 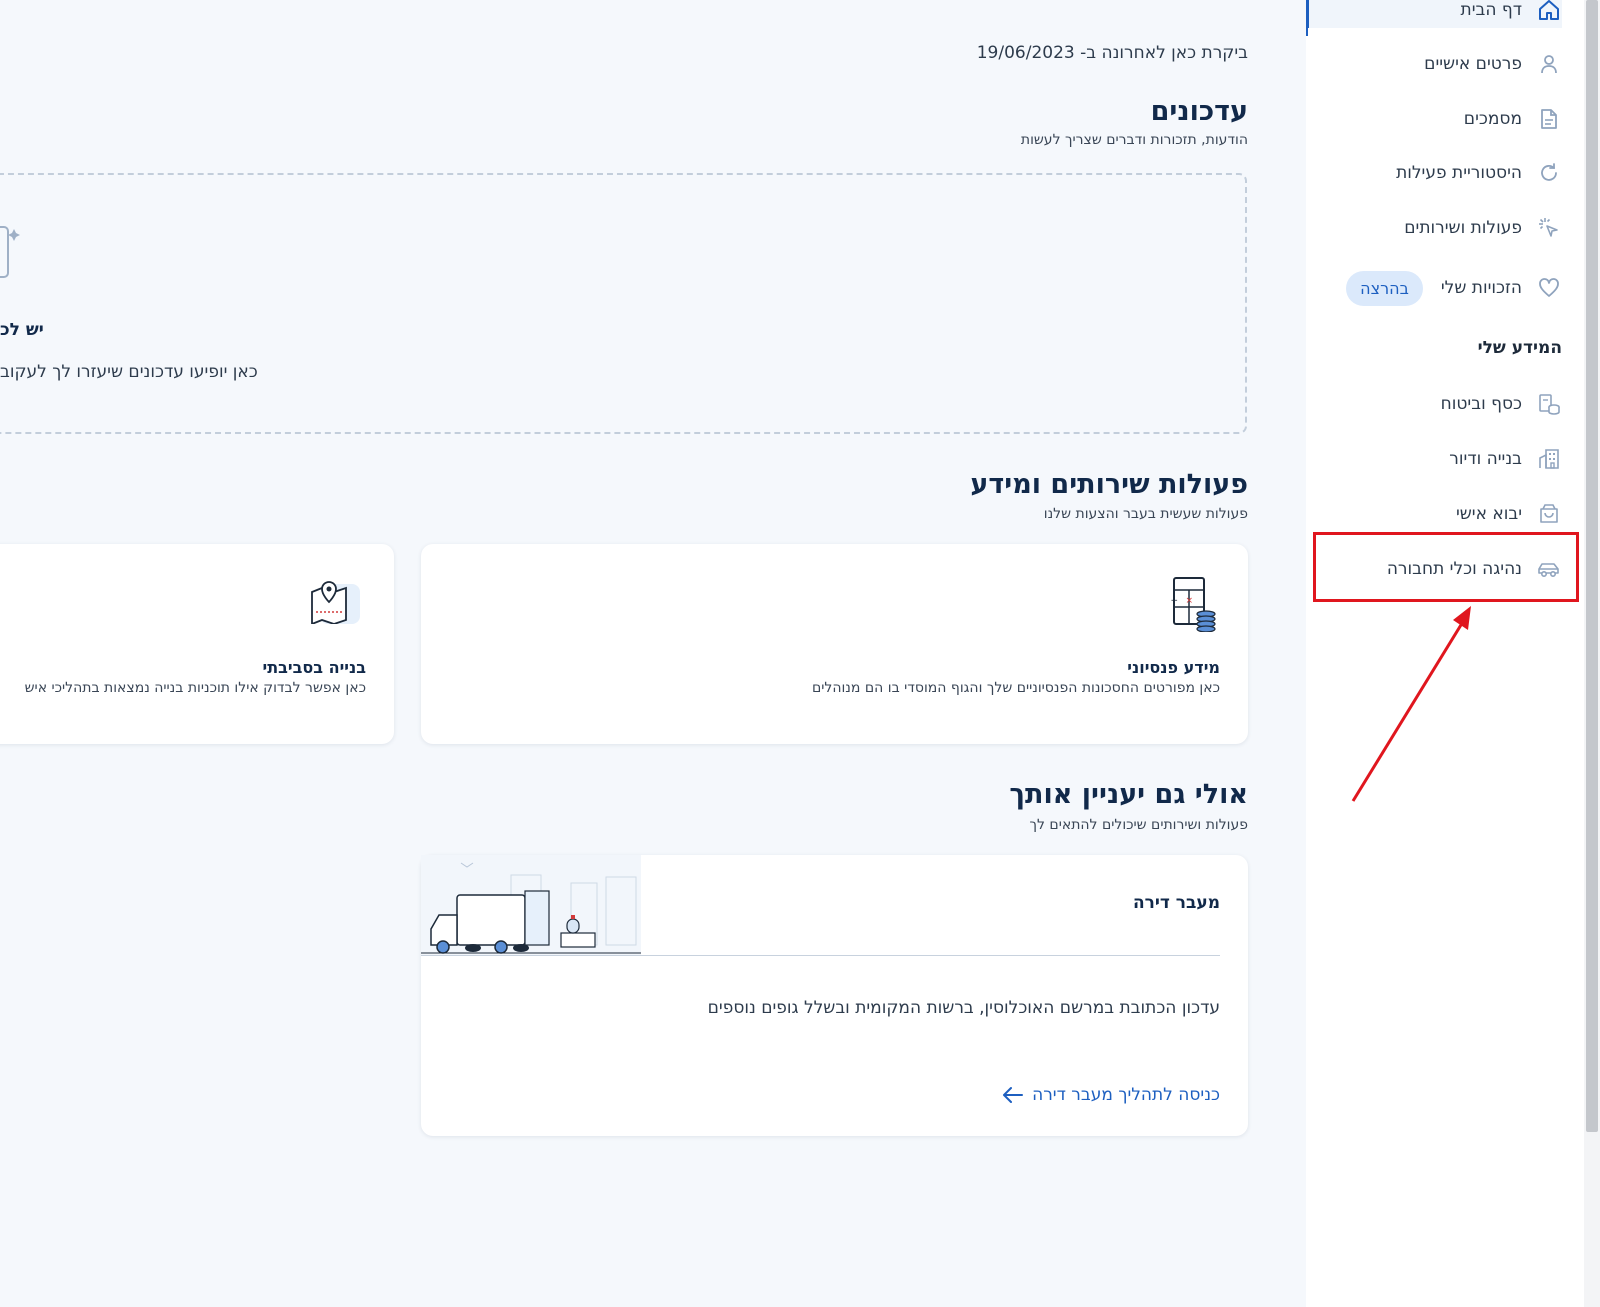 What do you see at coordinates (1463, 228) in the screenshot?
I see `sidebar-item-label: פעולות ושירותים` at bounding box center [1463, 228].